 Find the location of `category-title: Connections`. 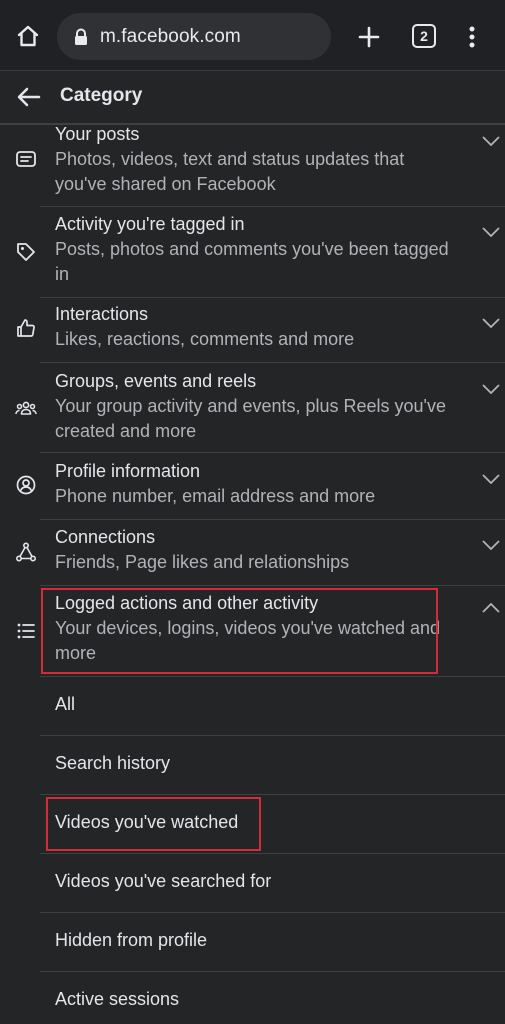

category-title: Connections is located at coordinates (105, 537).